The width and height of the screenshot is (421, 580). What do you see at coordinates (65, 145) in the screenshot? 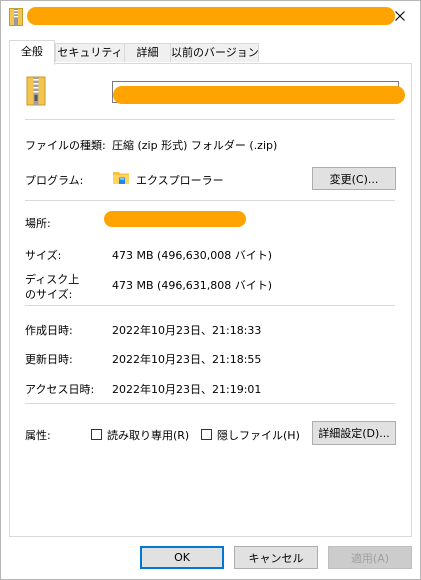
I see `file-type-label: ファイルの種類:` at bounding box center [65, 145].